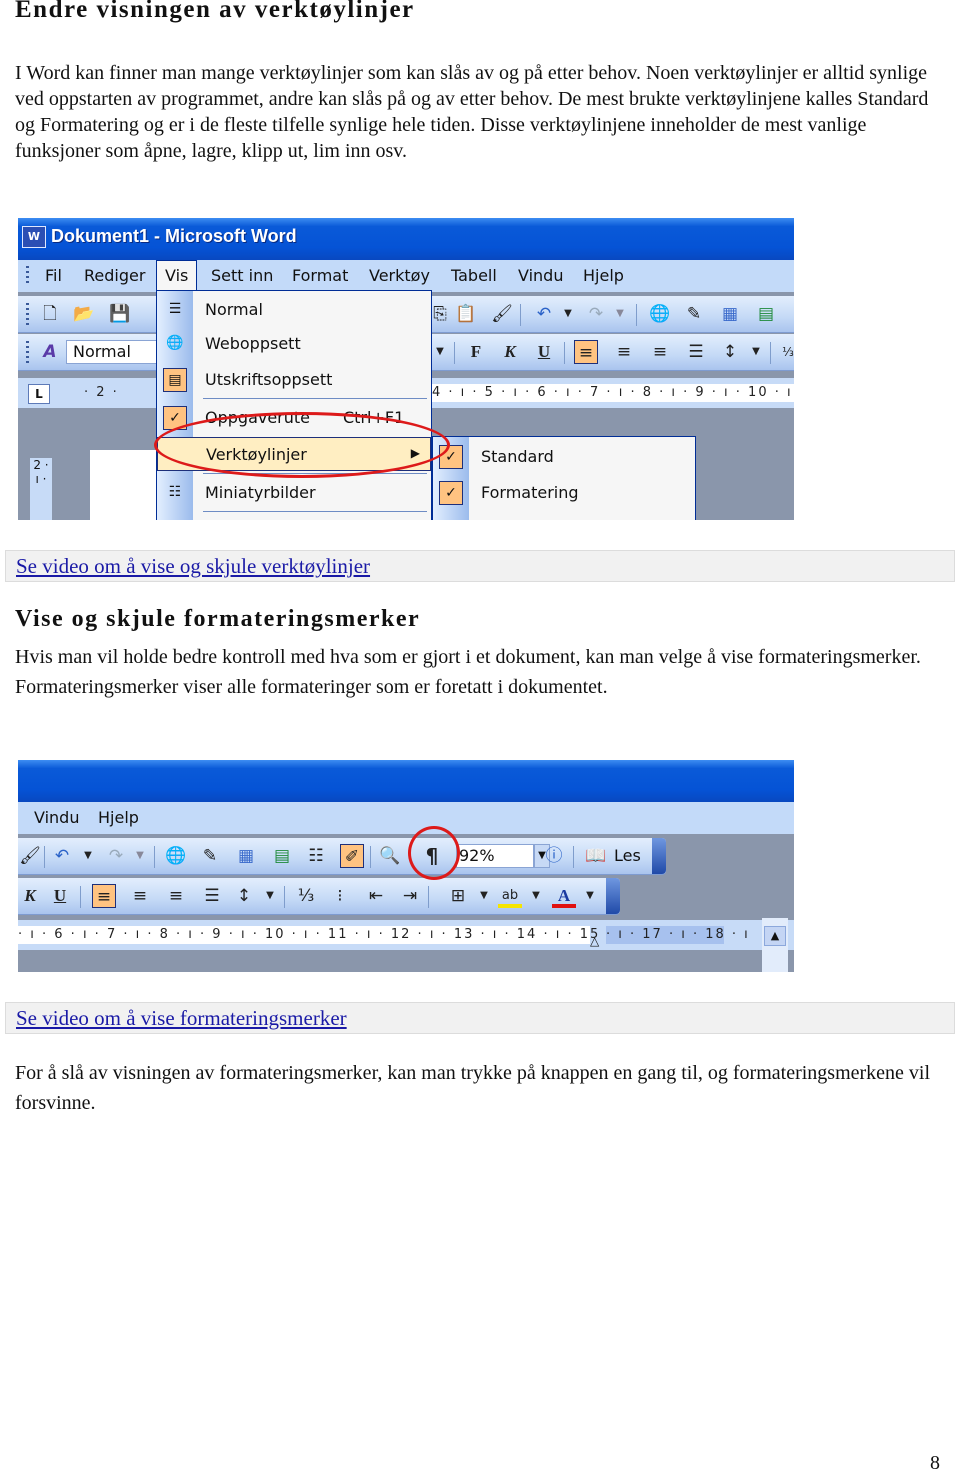  Describe the element at coordinates (316, 856) in the screenshot. I see `columns-icon: ☷` at that location.